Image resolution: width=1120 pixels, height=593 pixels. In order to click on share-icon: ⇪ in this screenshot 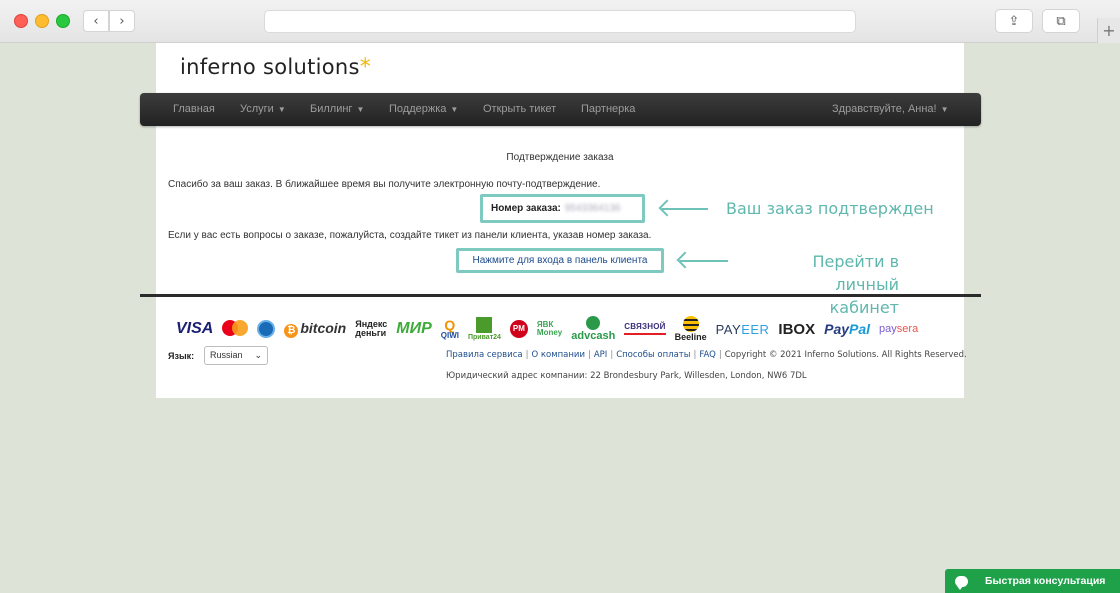, I will do `click(1014, 21)`.